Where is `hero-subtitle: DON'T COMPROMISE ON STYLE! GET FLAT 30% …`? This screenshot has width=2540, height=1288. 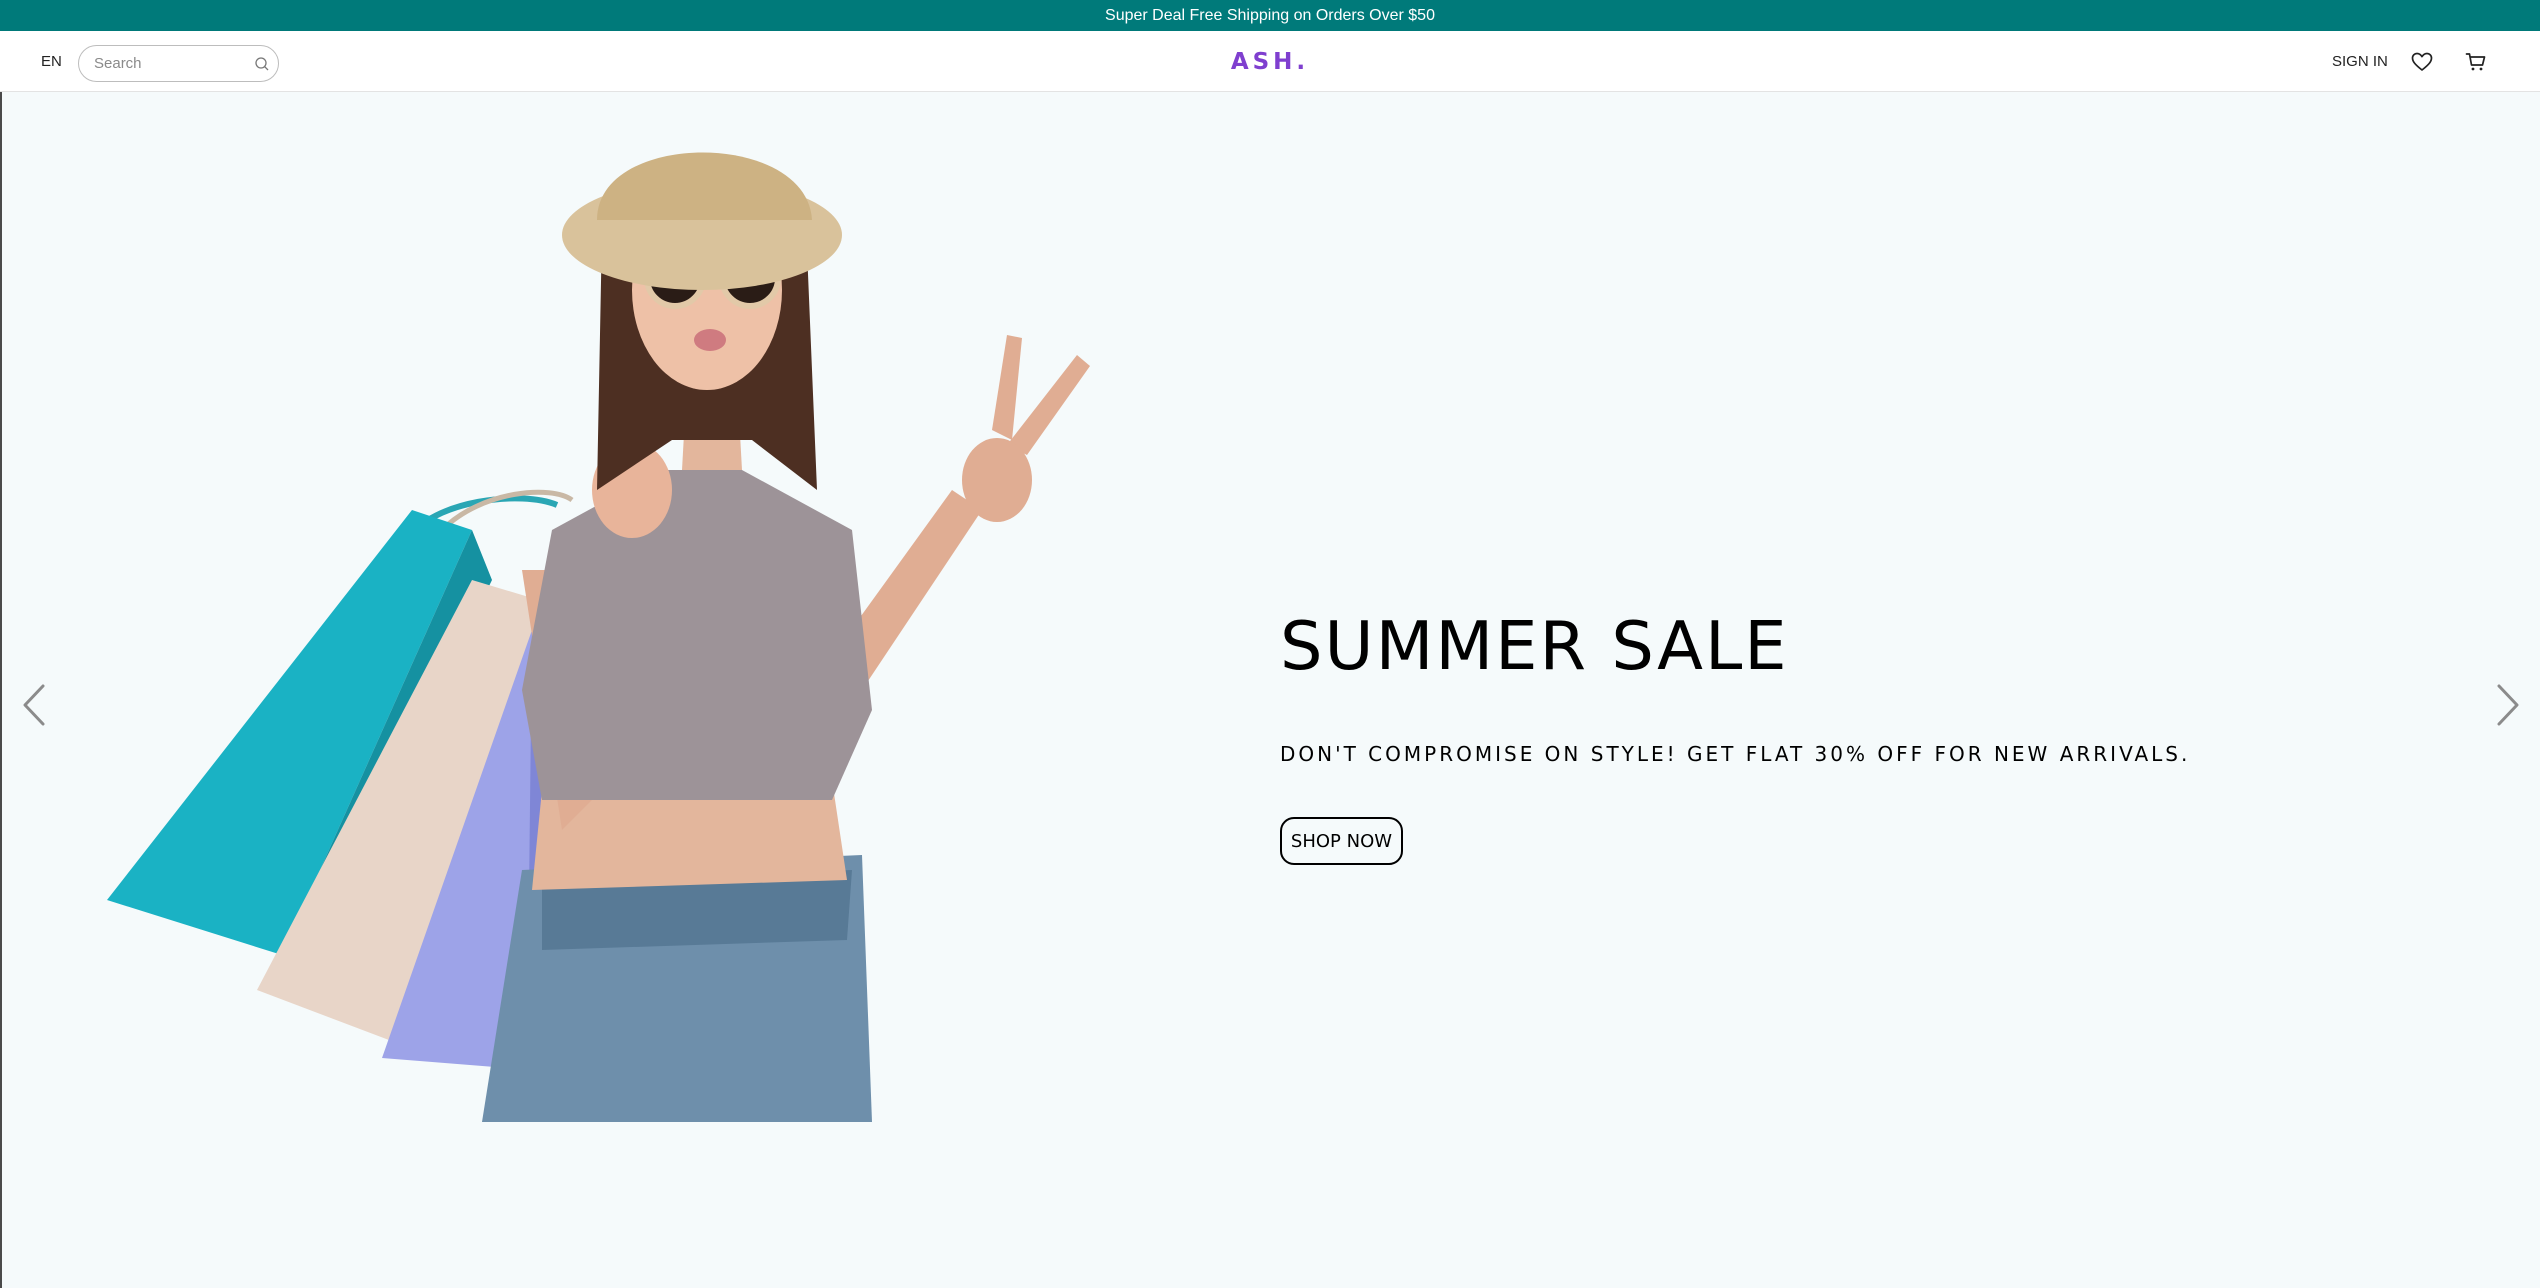 hero-subtitle: DON'T COMPROMISE ON STYLE! GET FLAT 30% … is located at coordinates (1735, 754).